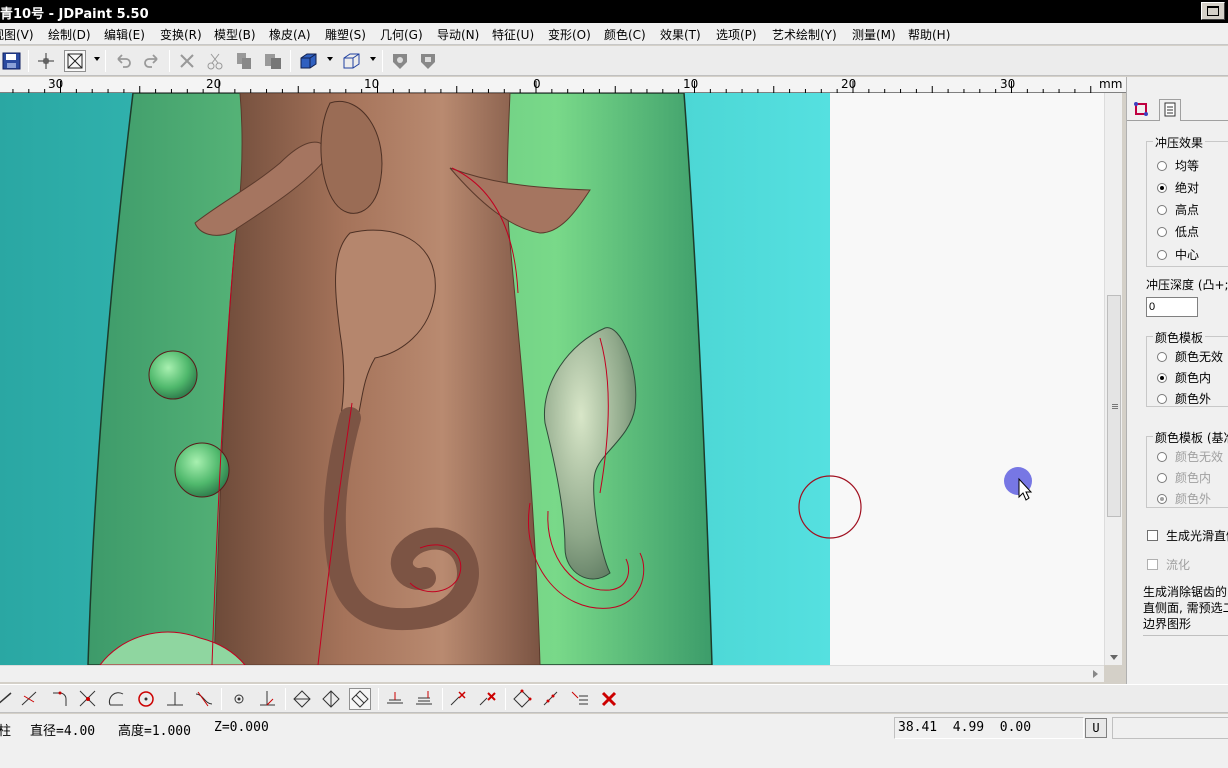 Image resolution: width=1228 pixels, height=768 pixels. Describe the element at coordinates (302, 699) in the screenshot. I see `diamond-tool-button` at that location.